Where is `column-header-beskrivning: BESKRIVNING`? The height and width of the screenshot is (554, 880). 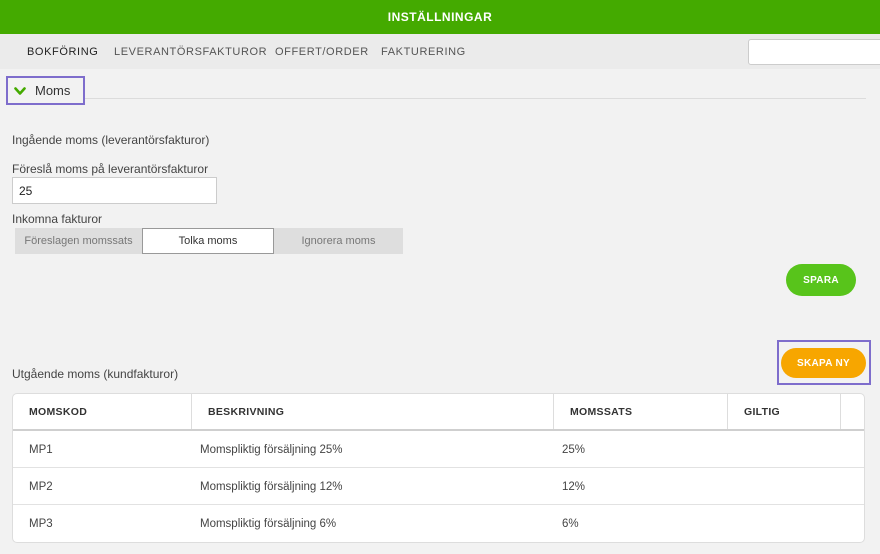 column-header-beskrivning: BESKRIVNING is located at coordinates (373, 411).